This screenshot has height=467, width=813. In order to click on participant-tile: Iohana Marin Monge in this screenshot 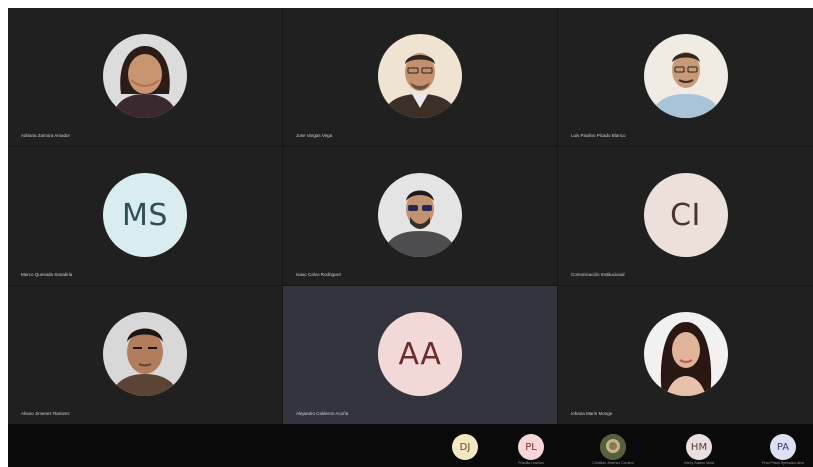, I will do `click(685, 355)`.